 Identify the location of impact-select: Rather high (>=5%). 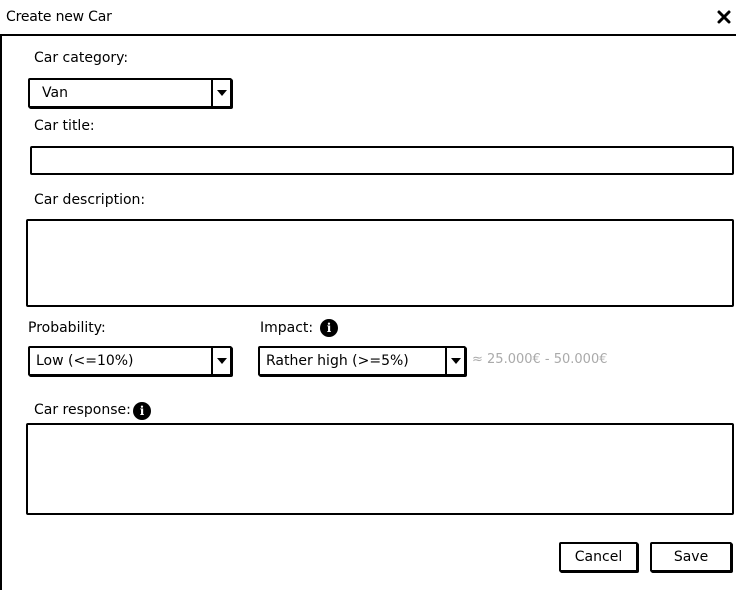
(362, 361).